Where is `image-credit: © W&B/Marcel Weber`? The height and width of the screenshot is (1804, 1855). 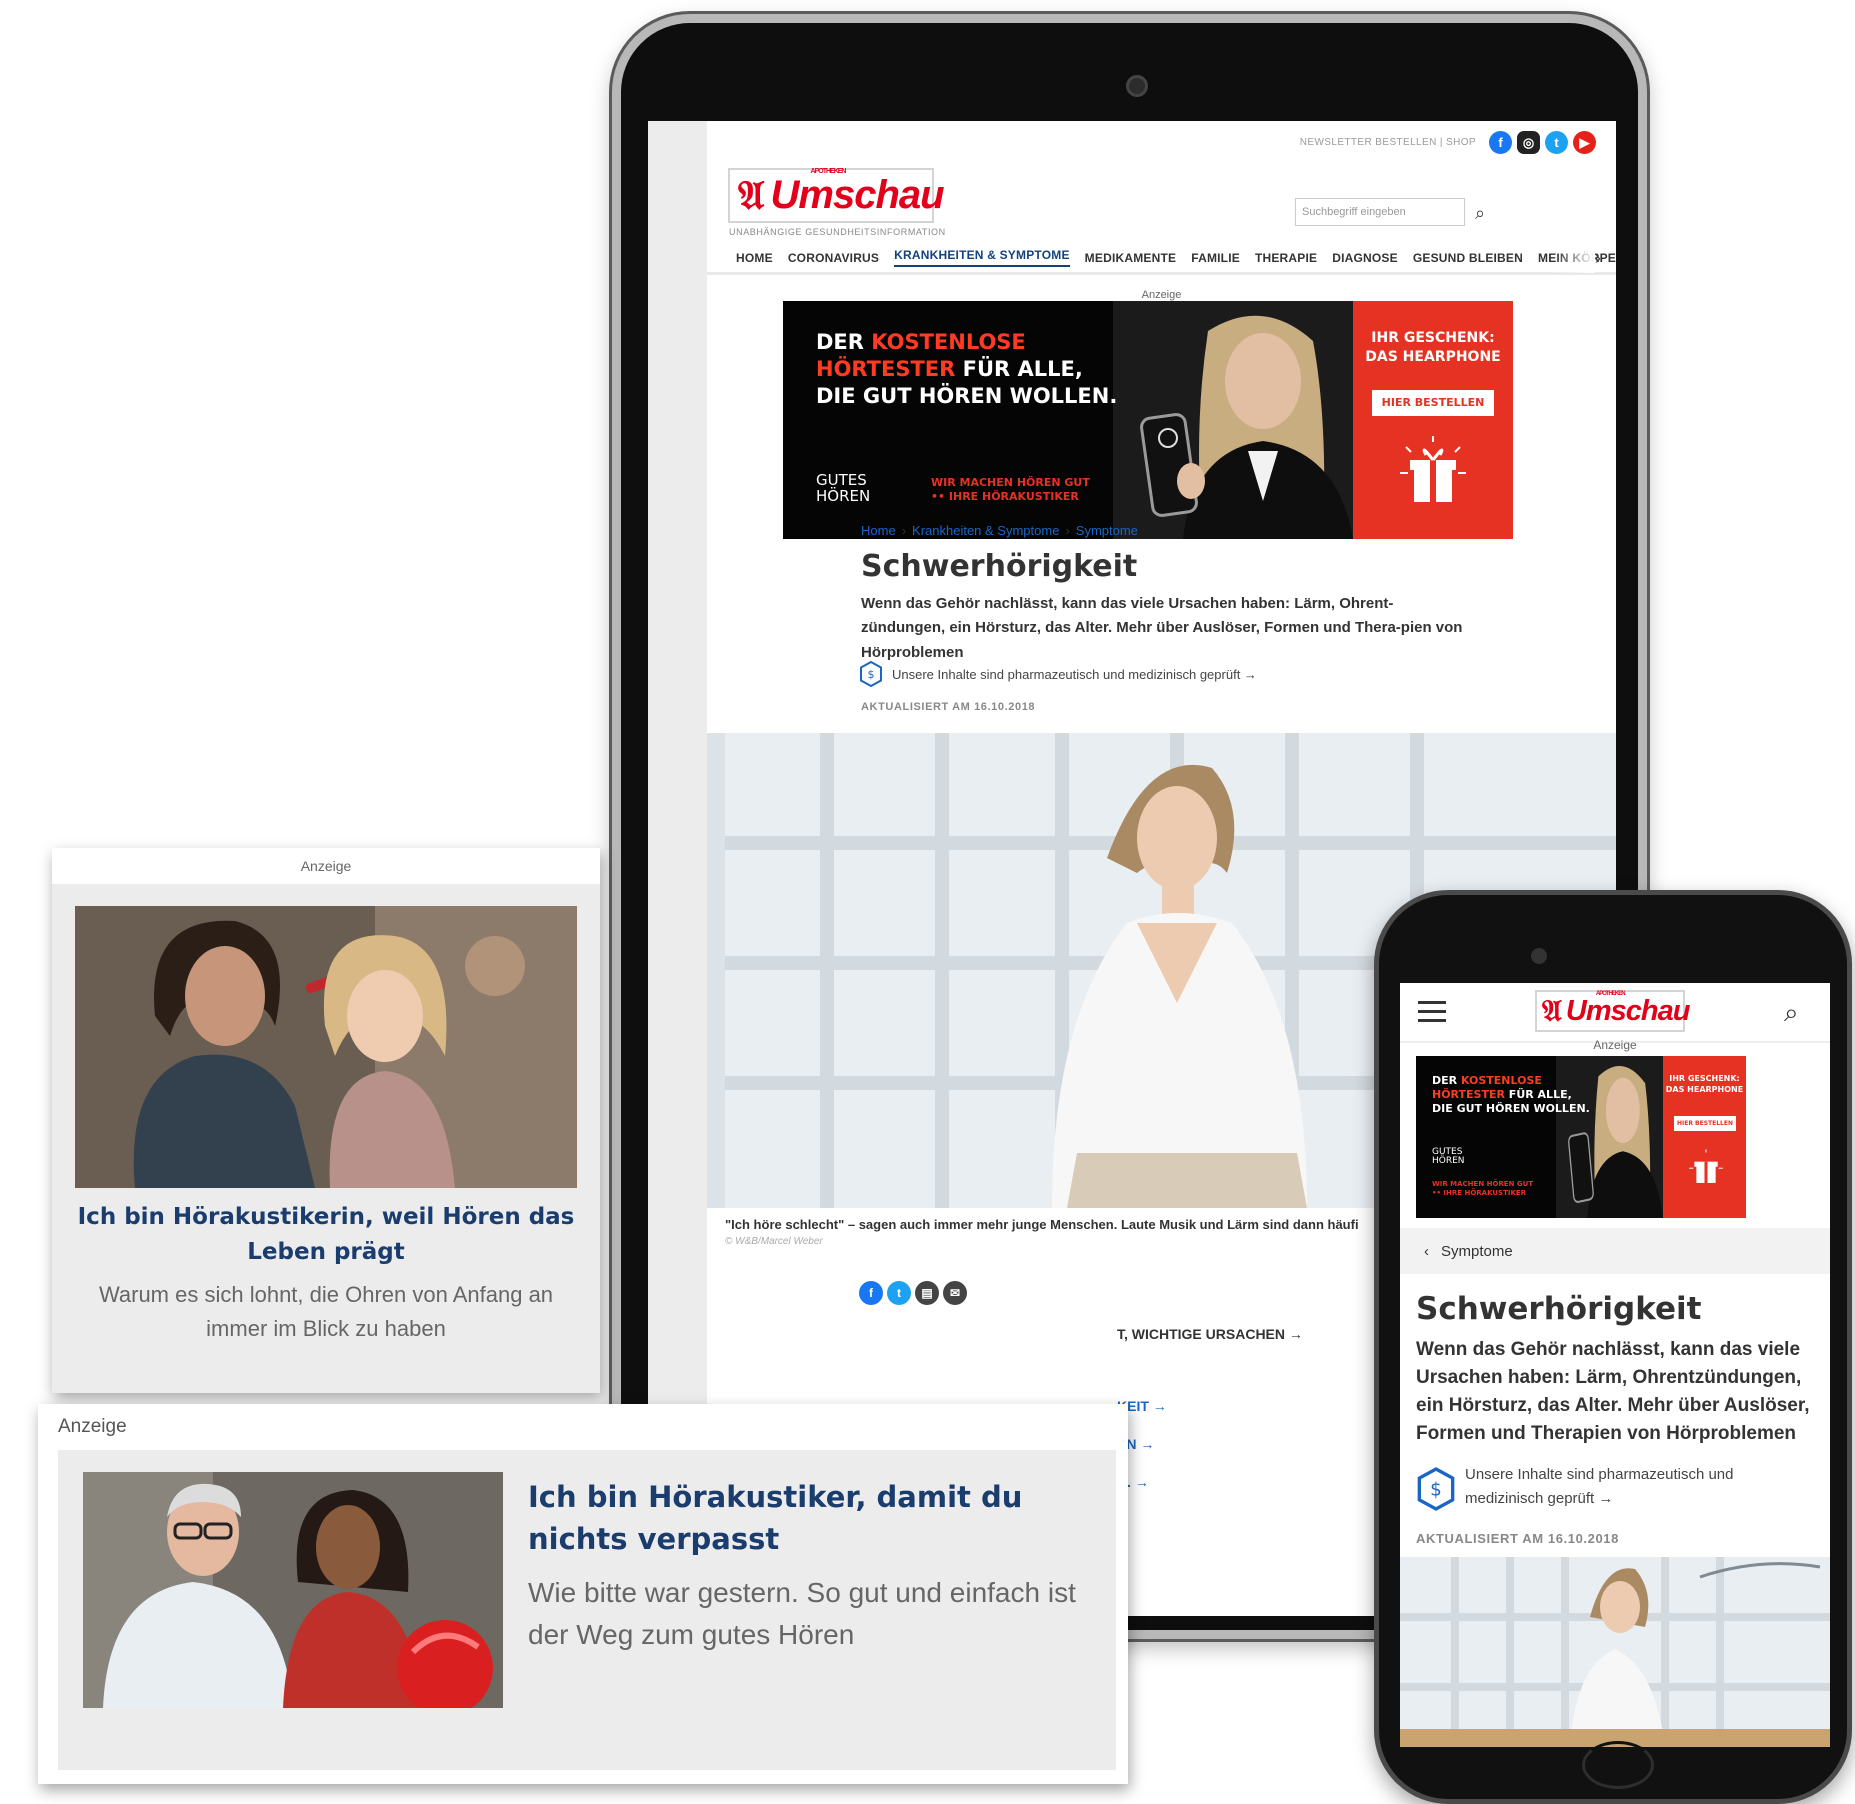
image-credit: © W&B/Marcel Weber is located at coordinates (774, 1241).